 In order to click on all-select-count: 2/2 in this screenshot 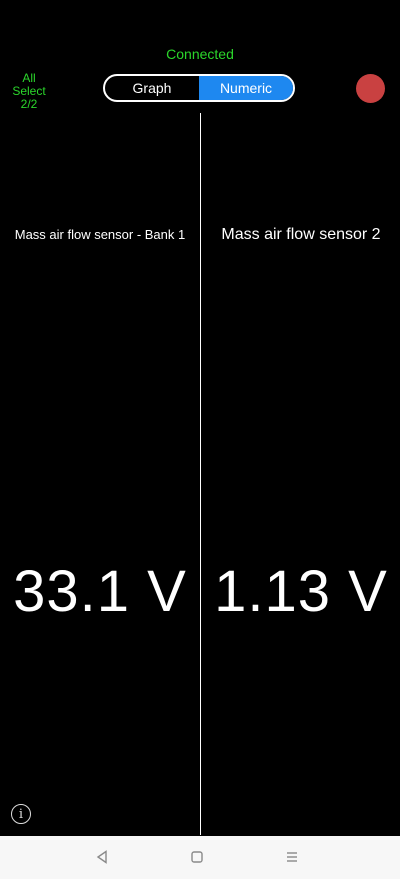, I will do `click(29, 104)`.